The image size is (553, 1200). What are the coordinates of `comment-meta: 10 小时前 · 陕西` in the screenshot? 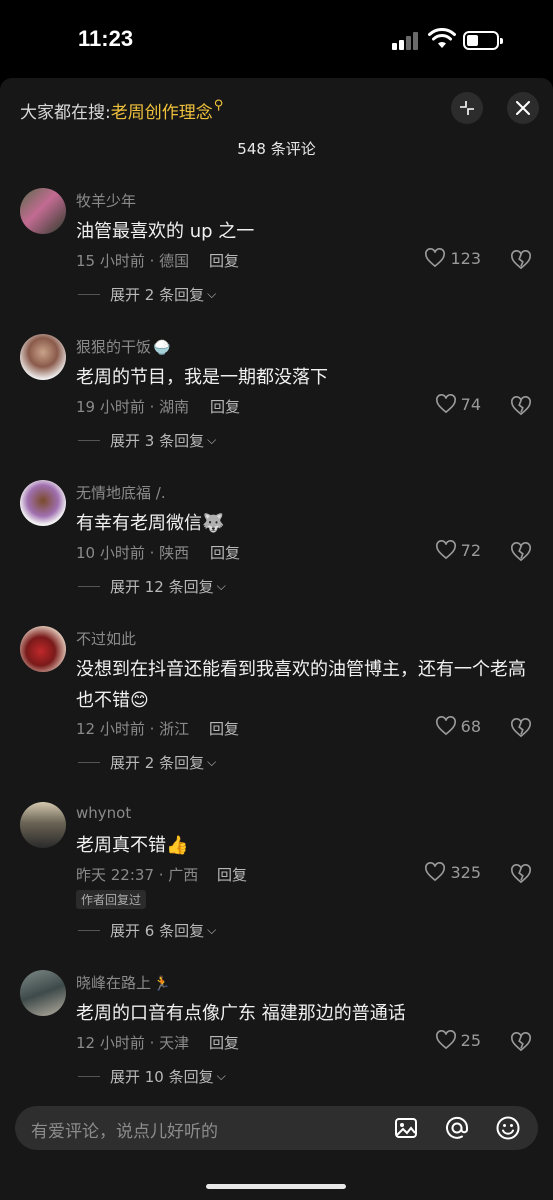 It's located at (133, 553).